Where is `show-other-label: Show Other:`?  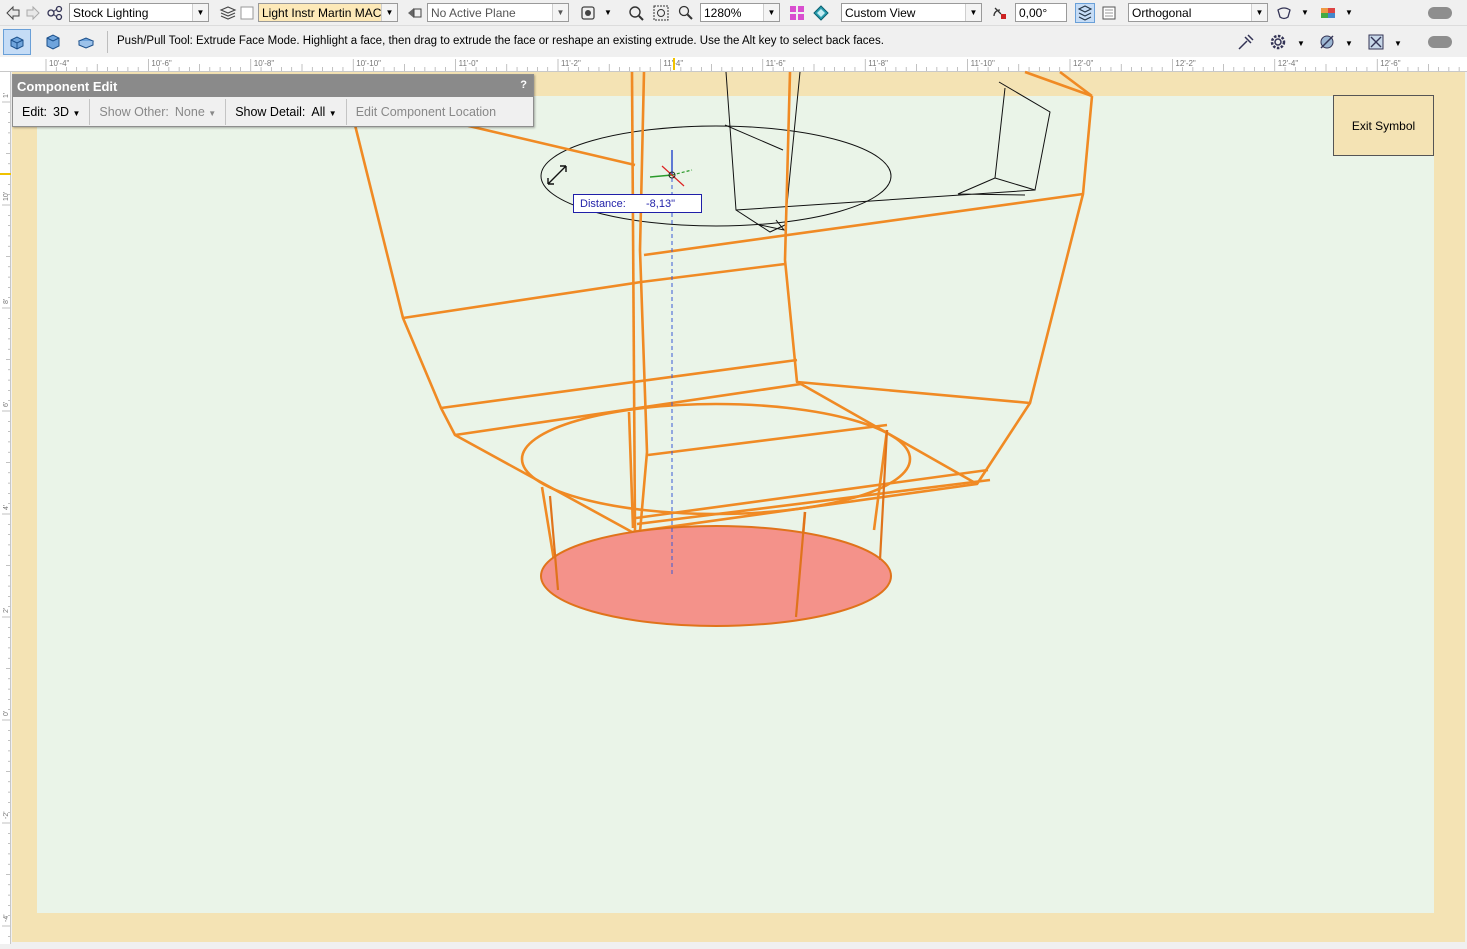 show-other-label: Show Other: is located at coordinates (134, 112).